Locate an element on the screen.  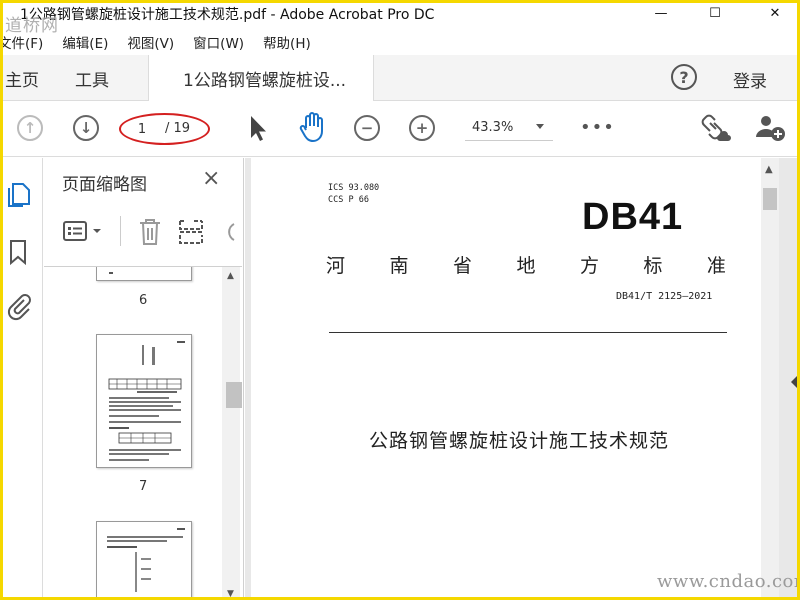
scroll-down-icon: ▼ is located at coordinates (230, 593).